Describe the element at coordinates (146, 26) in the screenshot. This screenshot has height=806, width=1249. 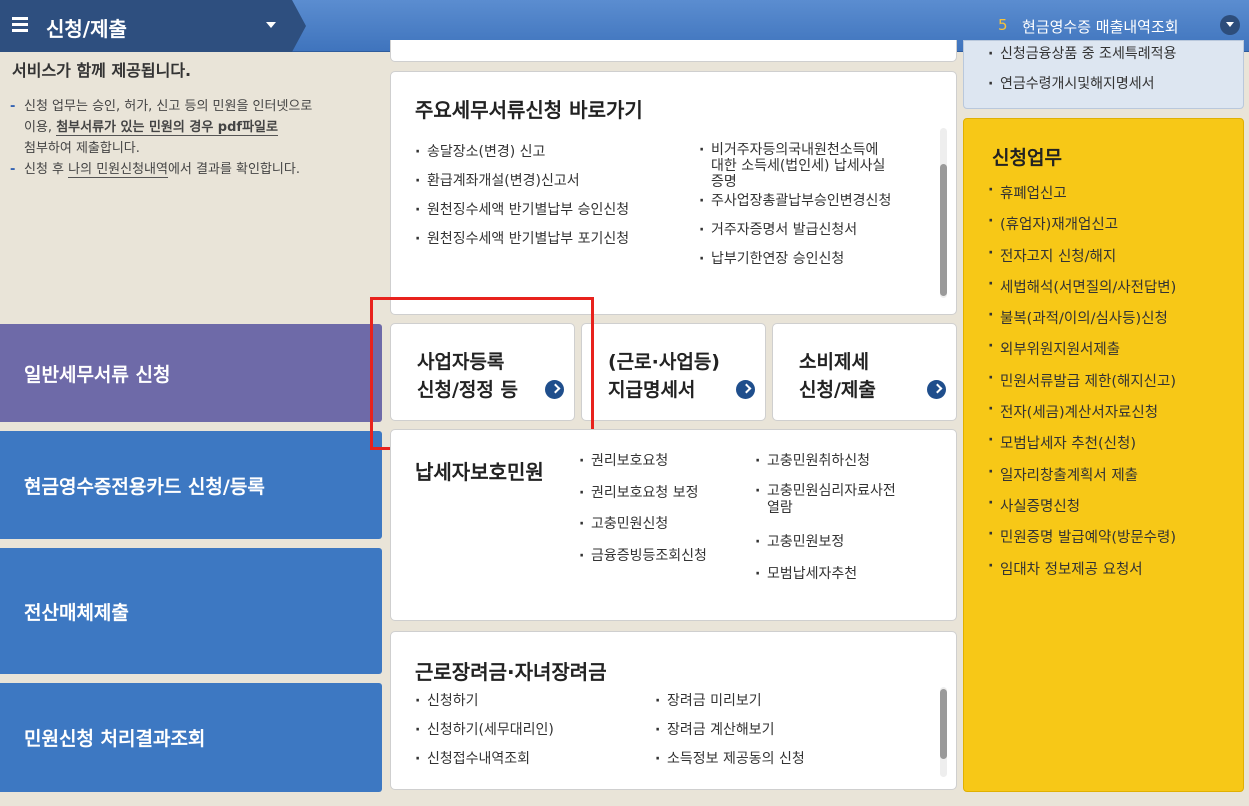
I see `menu-selector: 신청/제출` at that location.